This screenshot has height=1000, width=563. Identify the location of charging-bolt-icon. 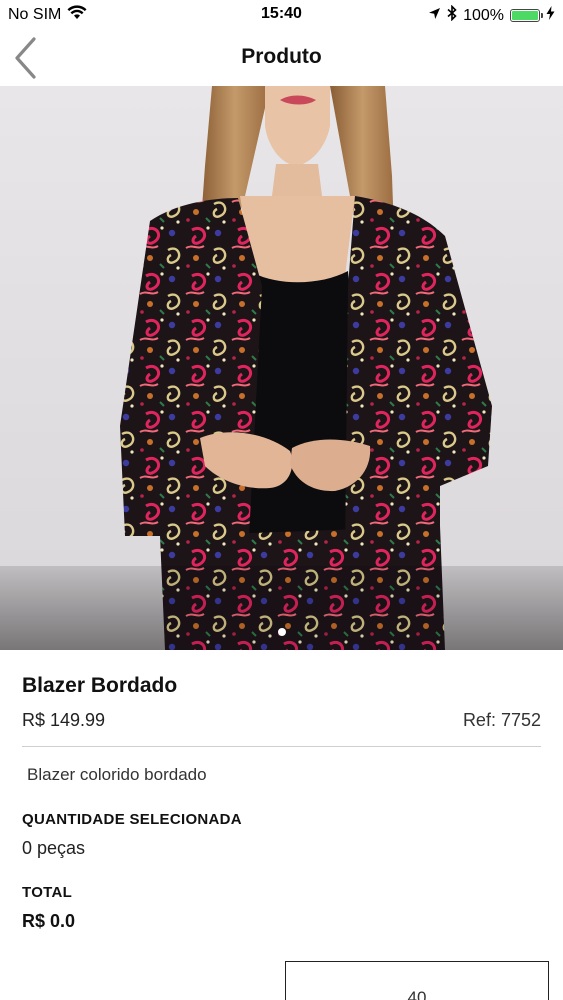
(550, 15).